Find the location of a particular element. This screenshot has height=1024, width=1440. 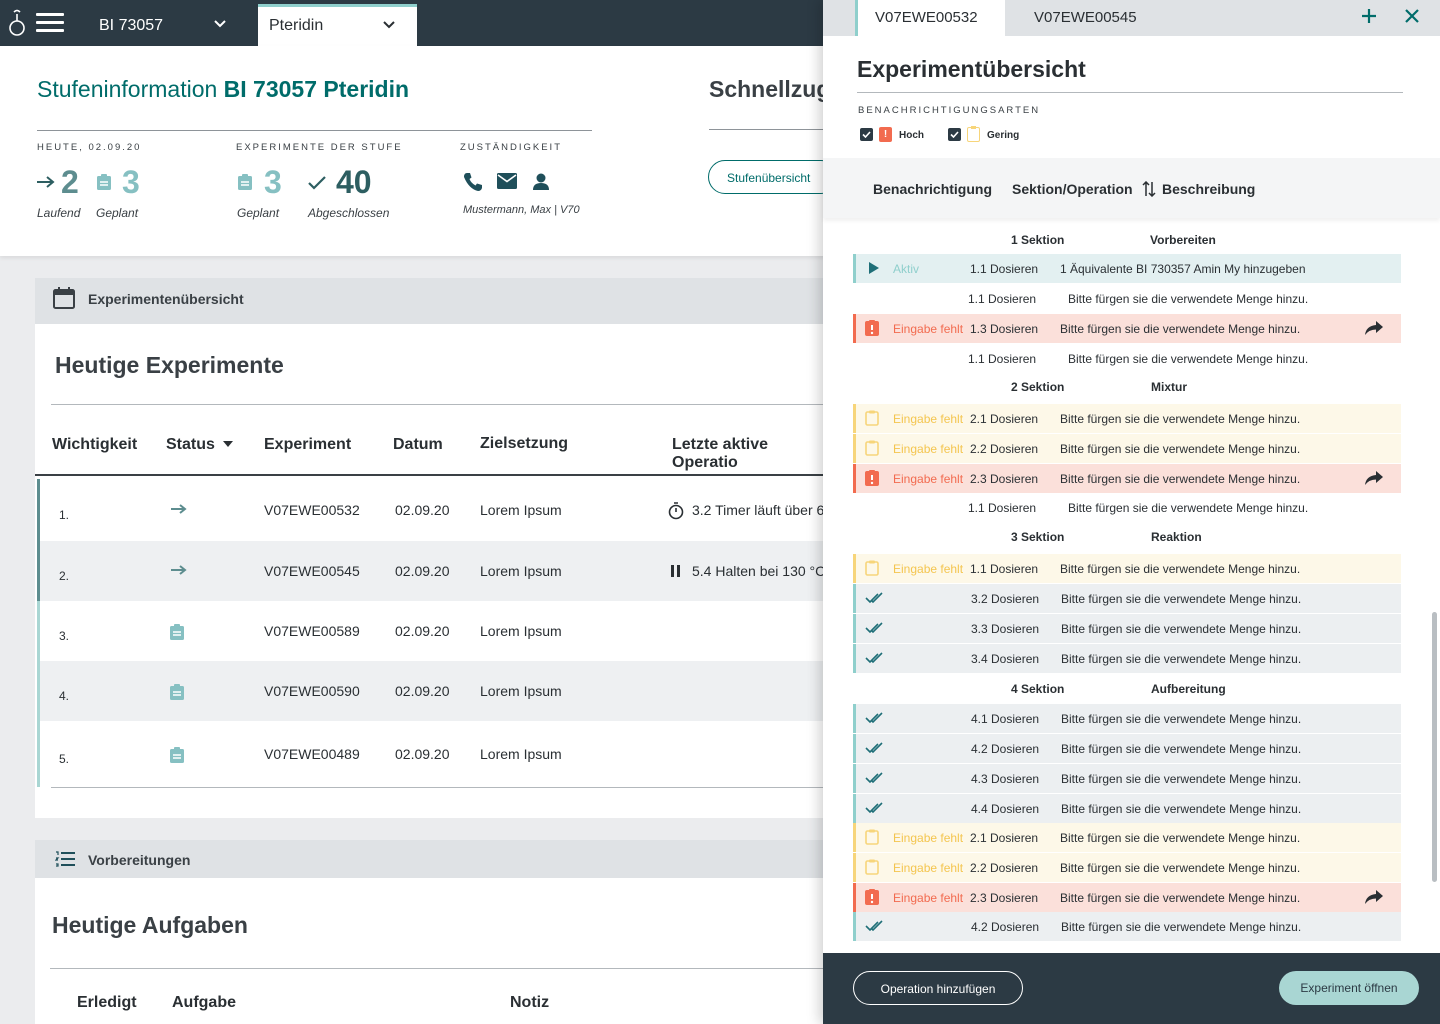

operation-name: 2.3 Dosieren is located at coordinates (1004, 898).